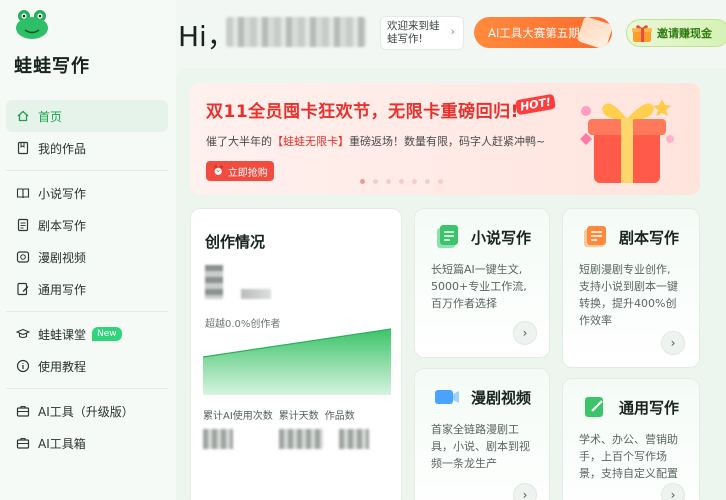 The height and width of the screenshot is (500, 726). What do you see at coordinates (628, 473) in the screenshot?
I see `feature-desc-line: 景，支持自定义配置` at bounding box center [628, 473].